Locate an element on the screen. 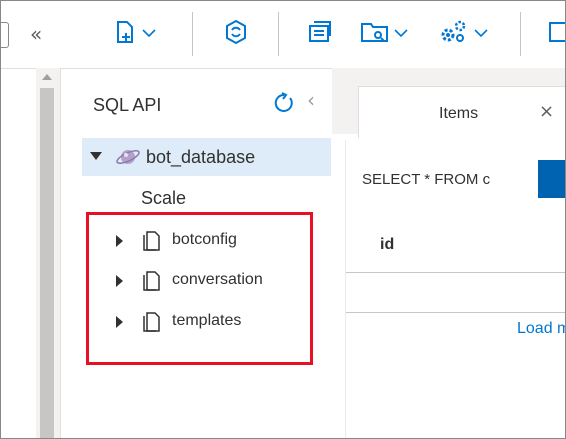 The width and height of the screenshot is (566, 439). new-container-button is located at coordinates (134, 34).